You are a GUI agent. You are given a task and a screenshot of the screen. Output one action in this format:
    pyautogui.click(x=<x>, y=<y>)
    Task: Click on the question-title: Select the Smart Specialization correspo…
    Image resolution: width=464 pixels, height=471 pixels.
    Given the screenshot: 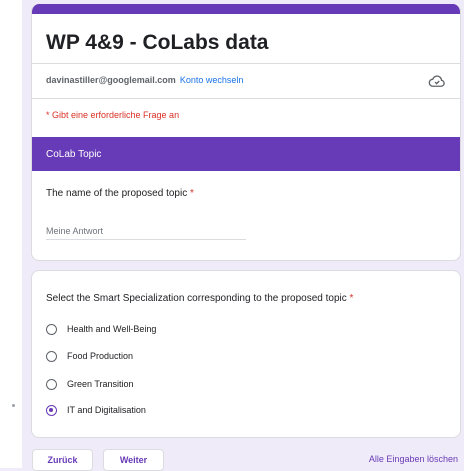 What is the action you would take?
    pyautogui.click(x=199, y=298)
    